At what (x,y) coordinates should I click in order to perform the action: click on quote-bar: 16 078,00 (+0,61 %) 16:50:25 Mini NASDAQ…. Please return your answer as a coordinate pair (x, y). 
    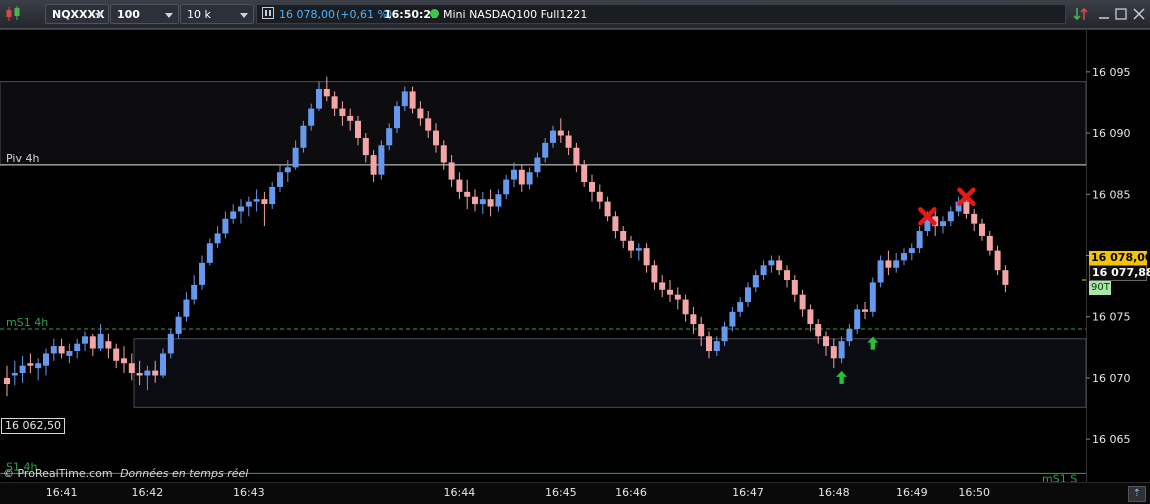
    Looking at the image, I should click on (661, 14).